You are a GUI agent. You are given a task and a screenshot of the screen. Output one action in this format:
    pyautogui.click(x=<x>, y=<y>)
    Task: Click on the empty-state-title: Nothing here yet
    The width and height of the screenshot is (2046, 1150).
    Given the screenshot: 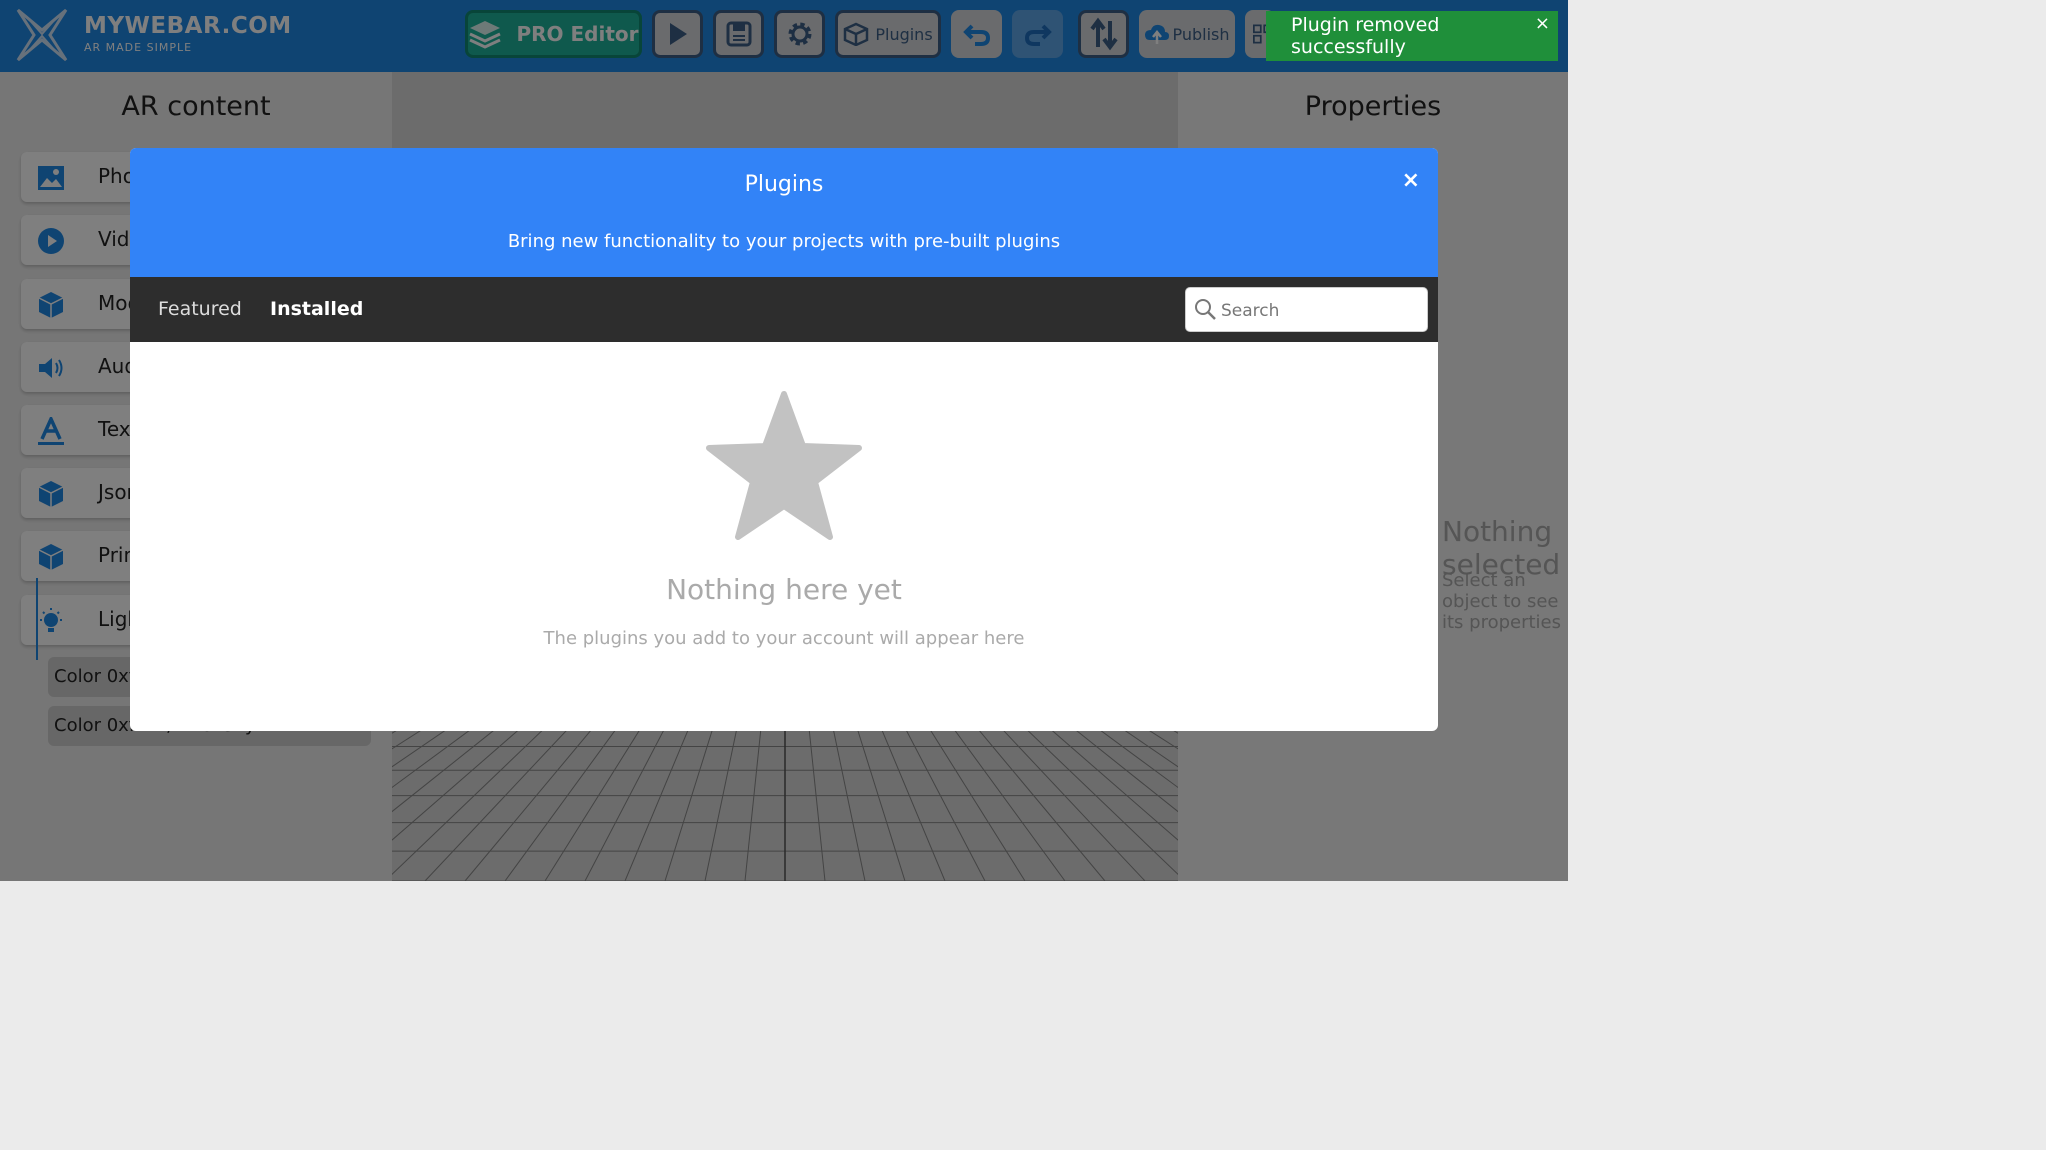 What is the action you would take?
    pyautogui.click(x=784, y=589)
    